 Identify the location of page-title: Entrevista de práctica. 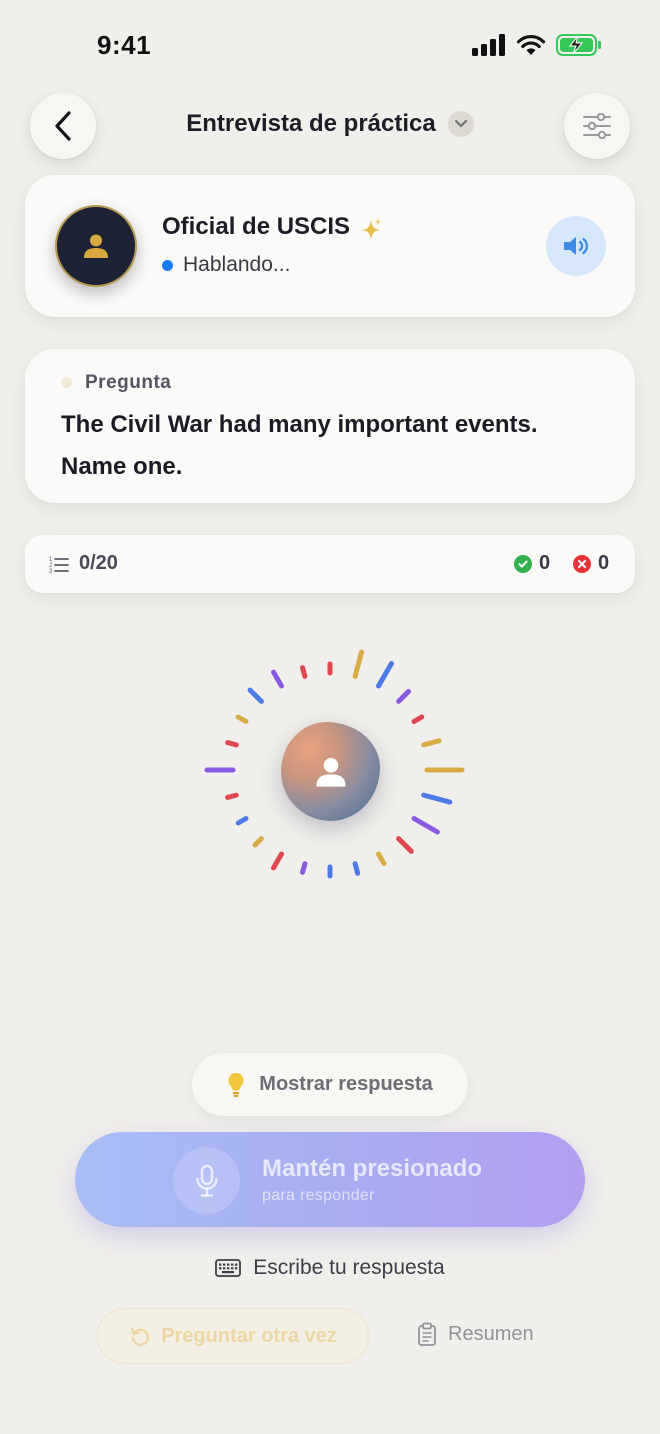
(311, 123).